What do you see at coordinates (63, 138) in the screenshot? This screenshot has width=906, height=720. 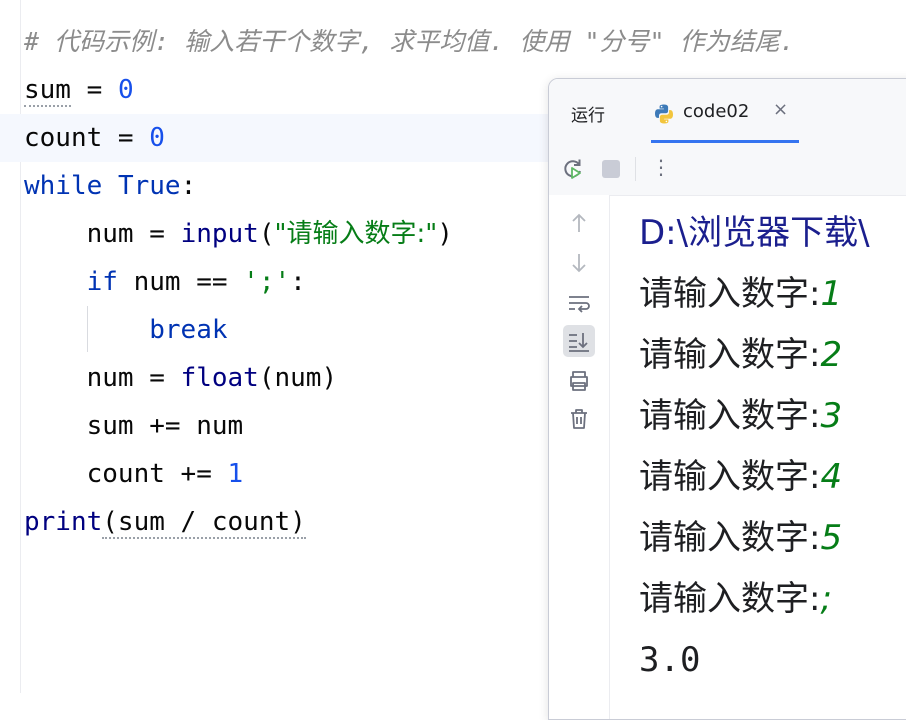 I see `code-token-ident: count` at bounding box center [63, 138].